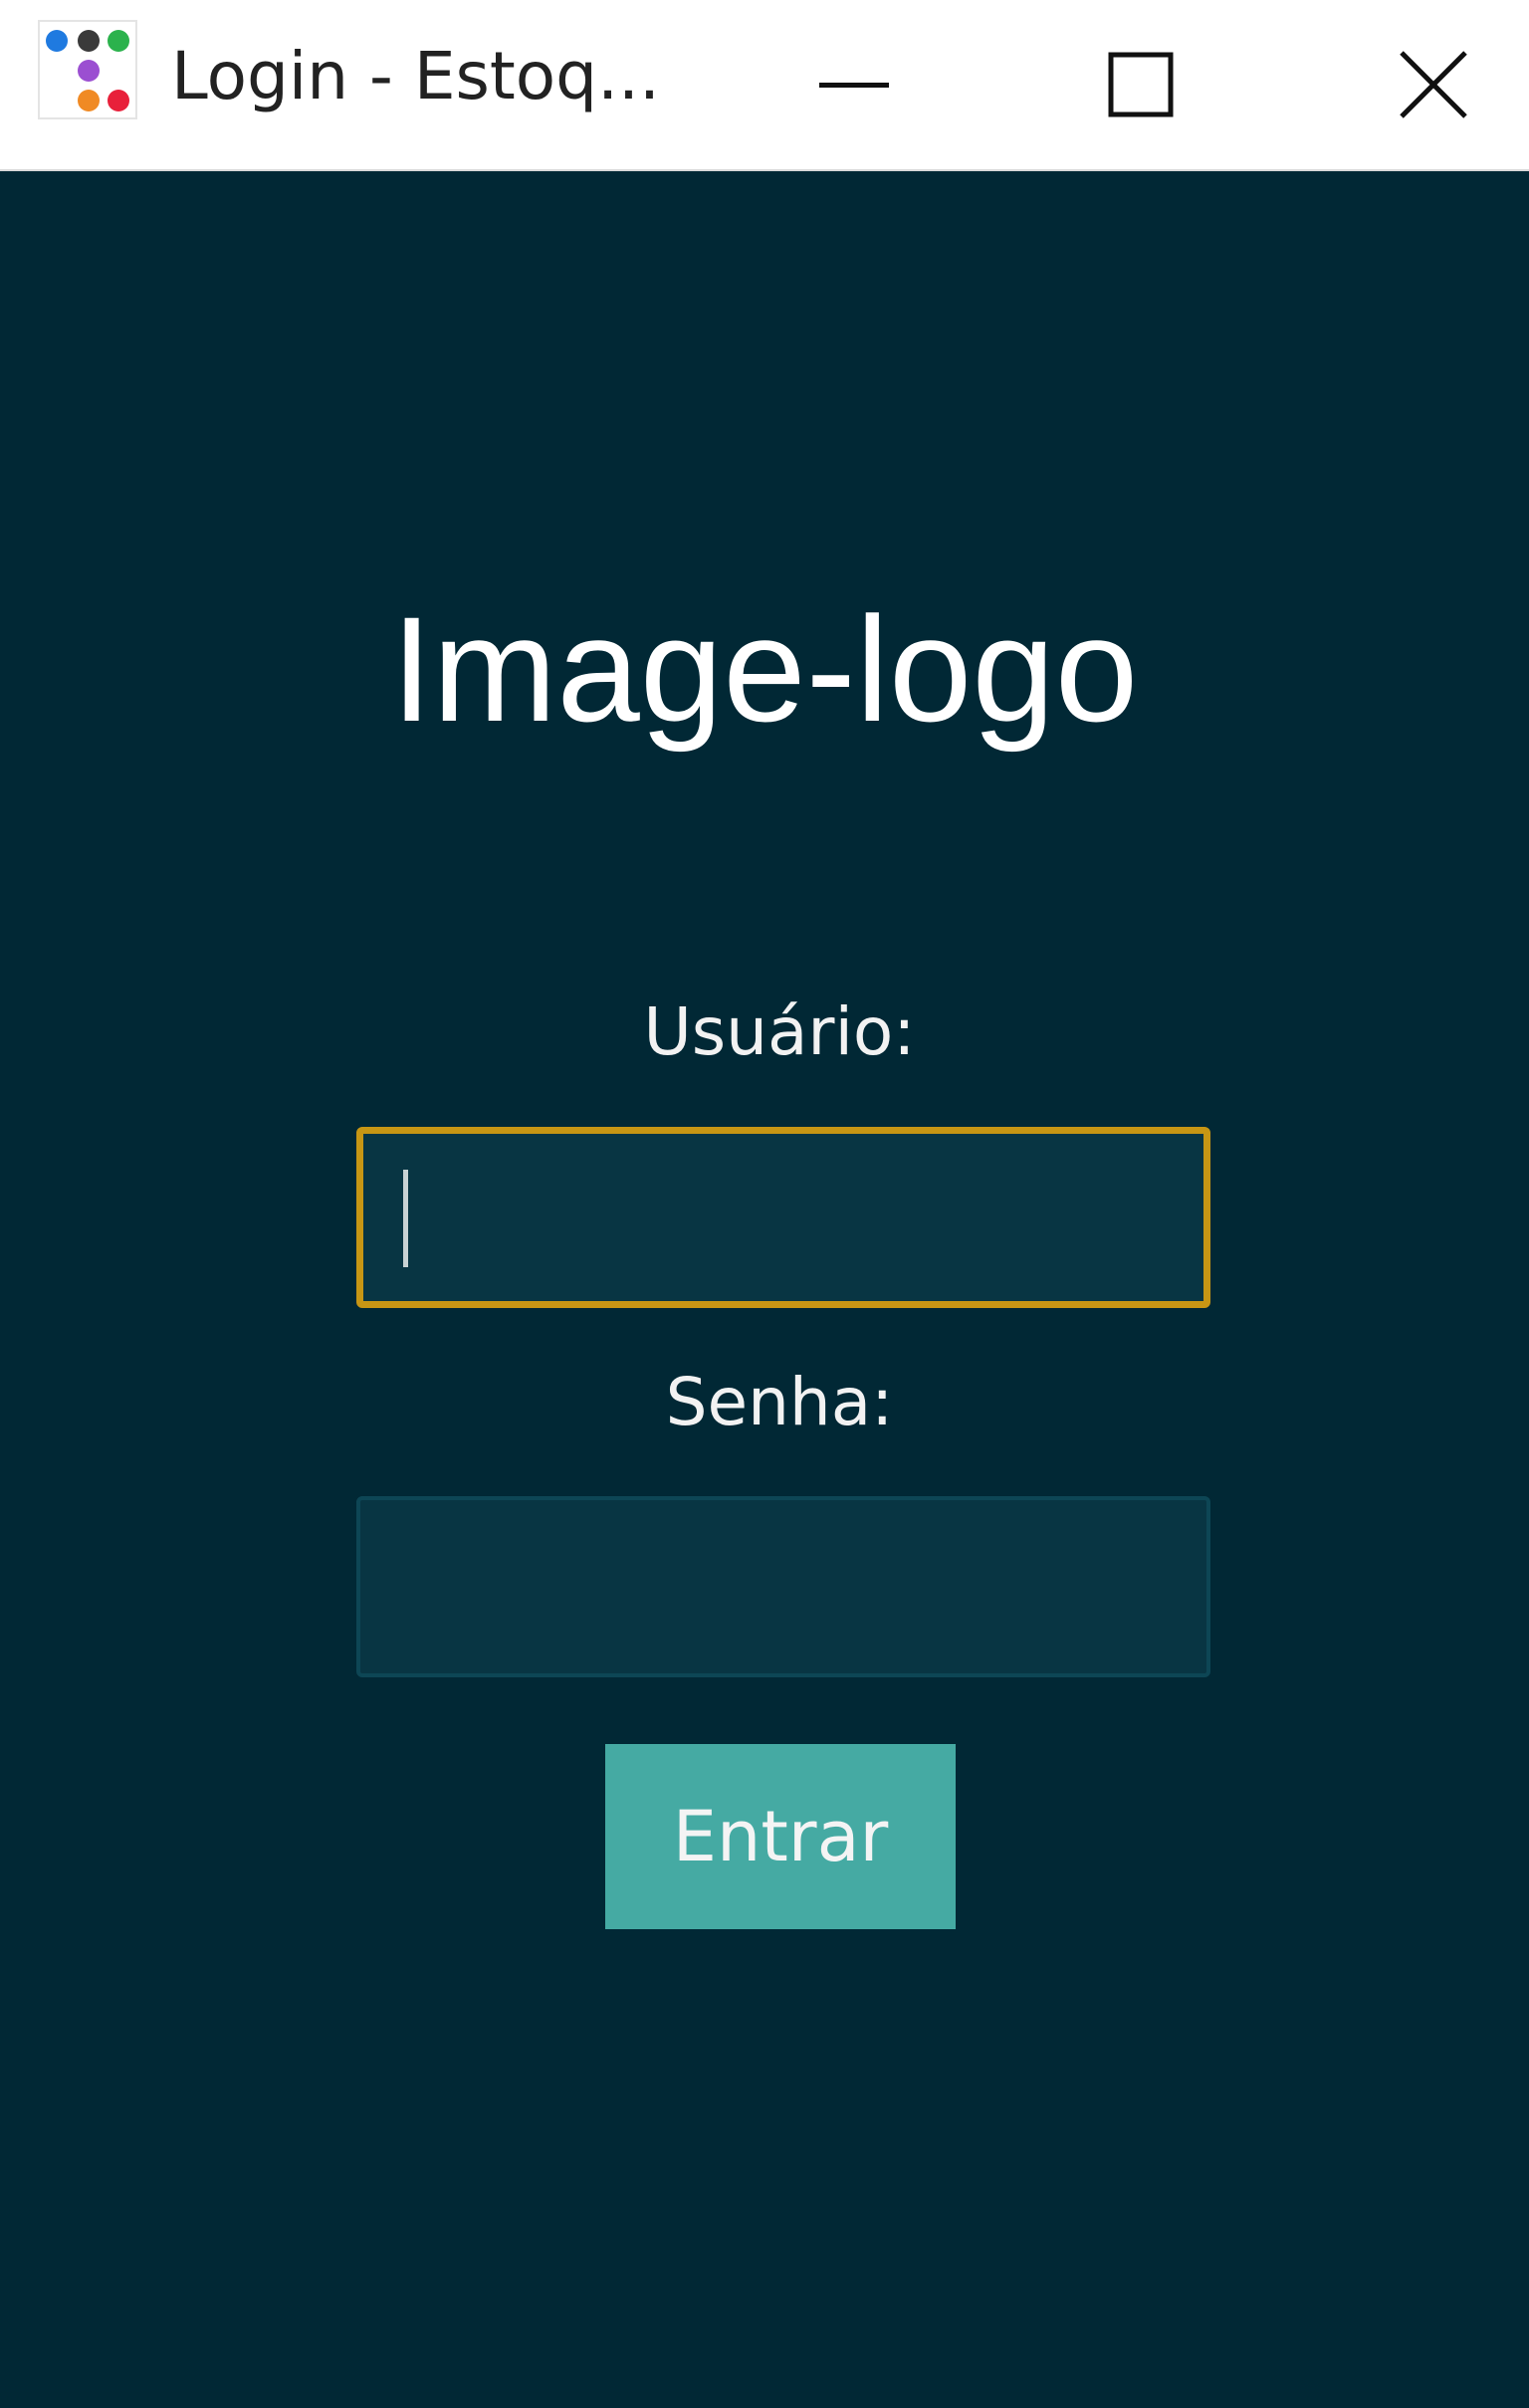  I want to click on close-button, so click(1426, 85).